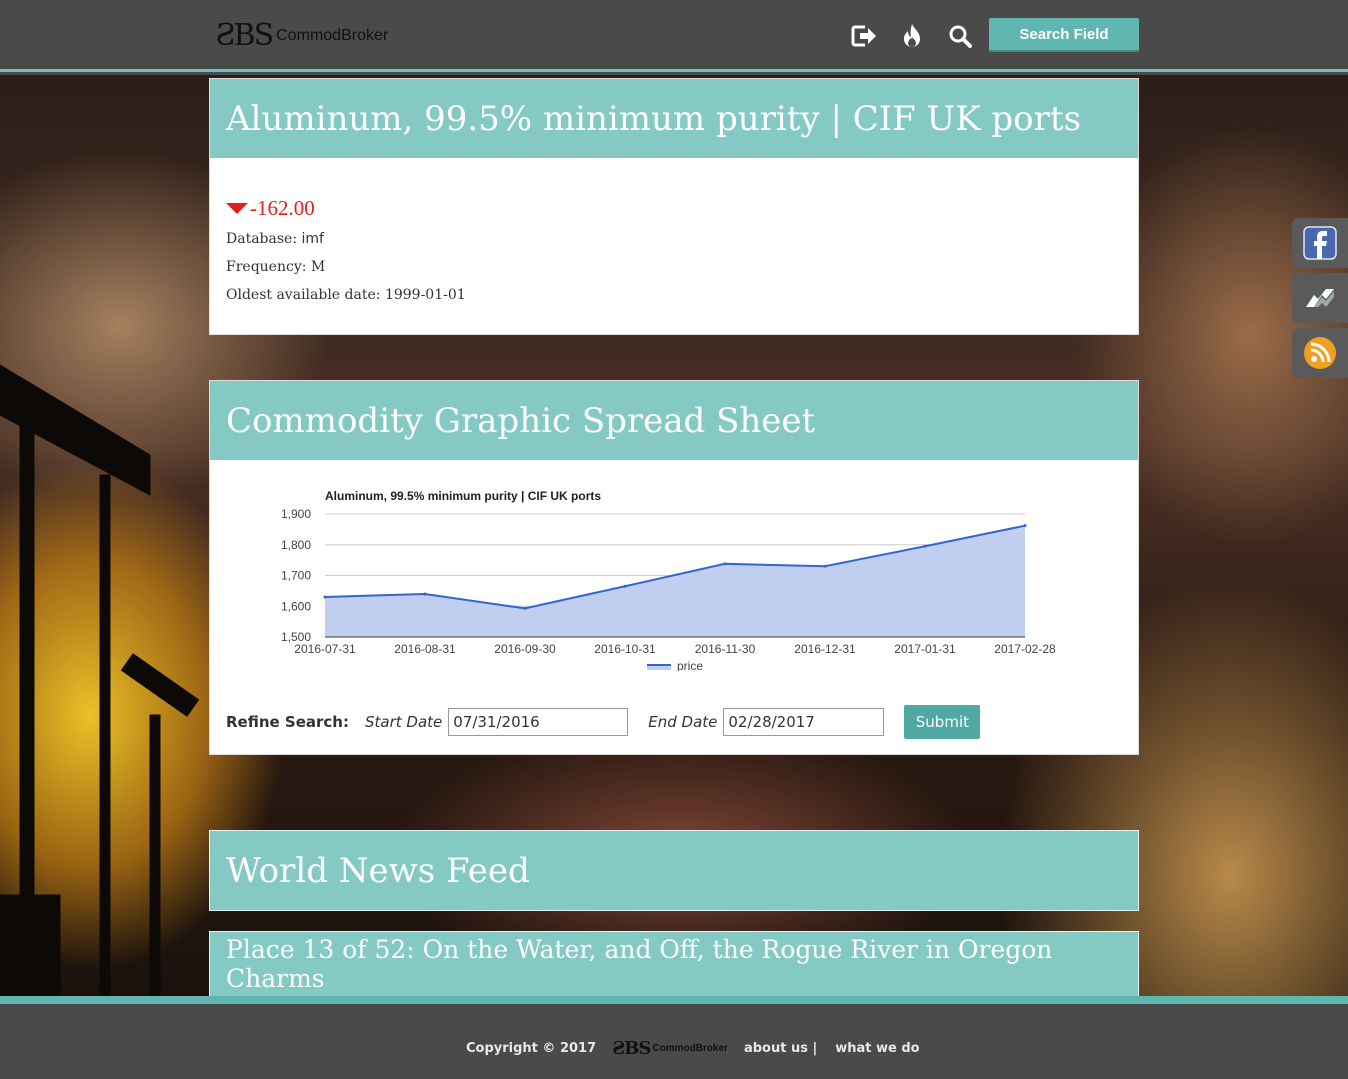 This screenshot has width=1348, height=1079. Describe the element at coordinates (683, 722) in the screenshot. I see `end-date-label: End Date` at that location.